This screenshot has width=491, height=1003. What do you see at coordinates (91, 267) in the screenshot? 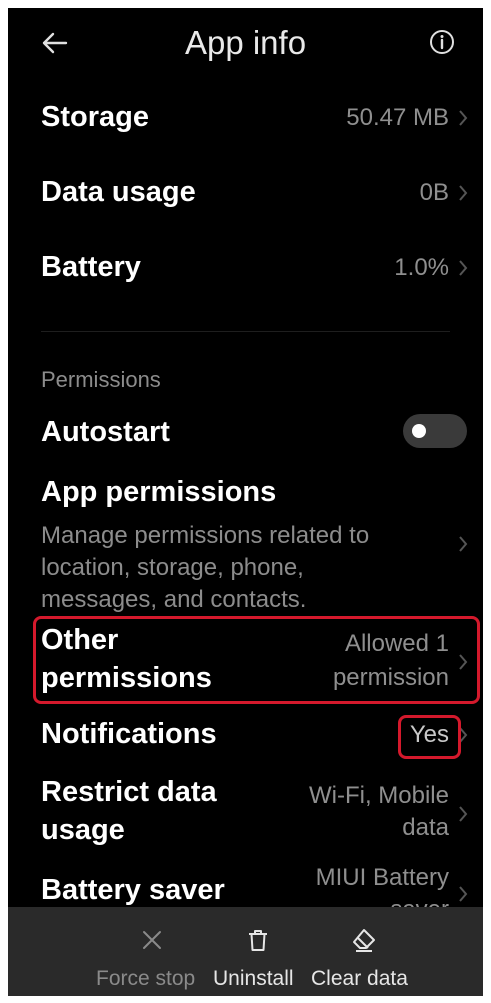
I see `battery-label: Battery` at bounding box center [91, 267].